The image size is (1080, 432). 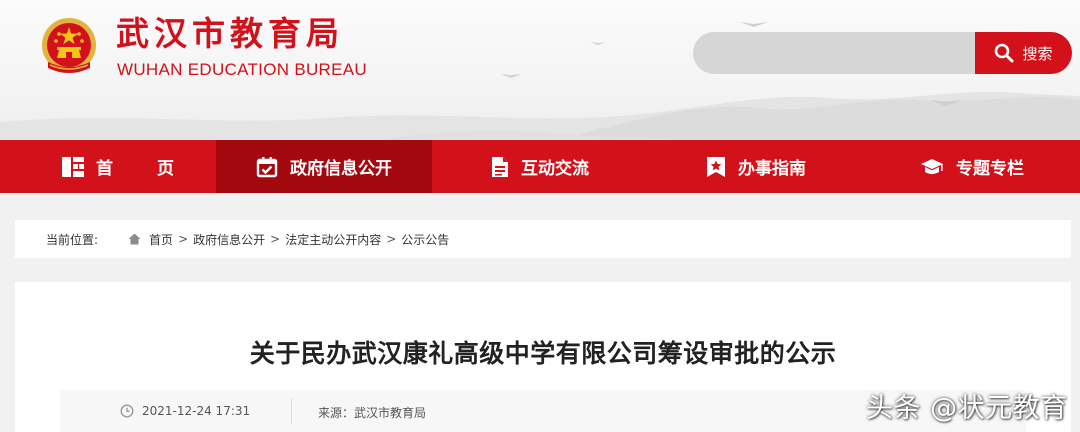 What do you see at coordinates (242, 69) in the screenshot?
I see `site-title-en: WUHAN EDUCATION BUREAU` at bounding box center [242, 69].